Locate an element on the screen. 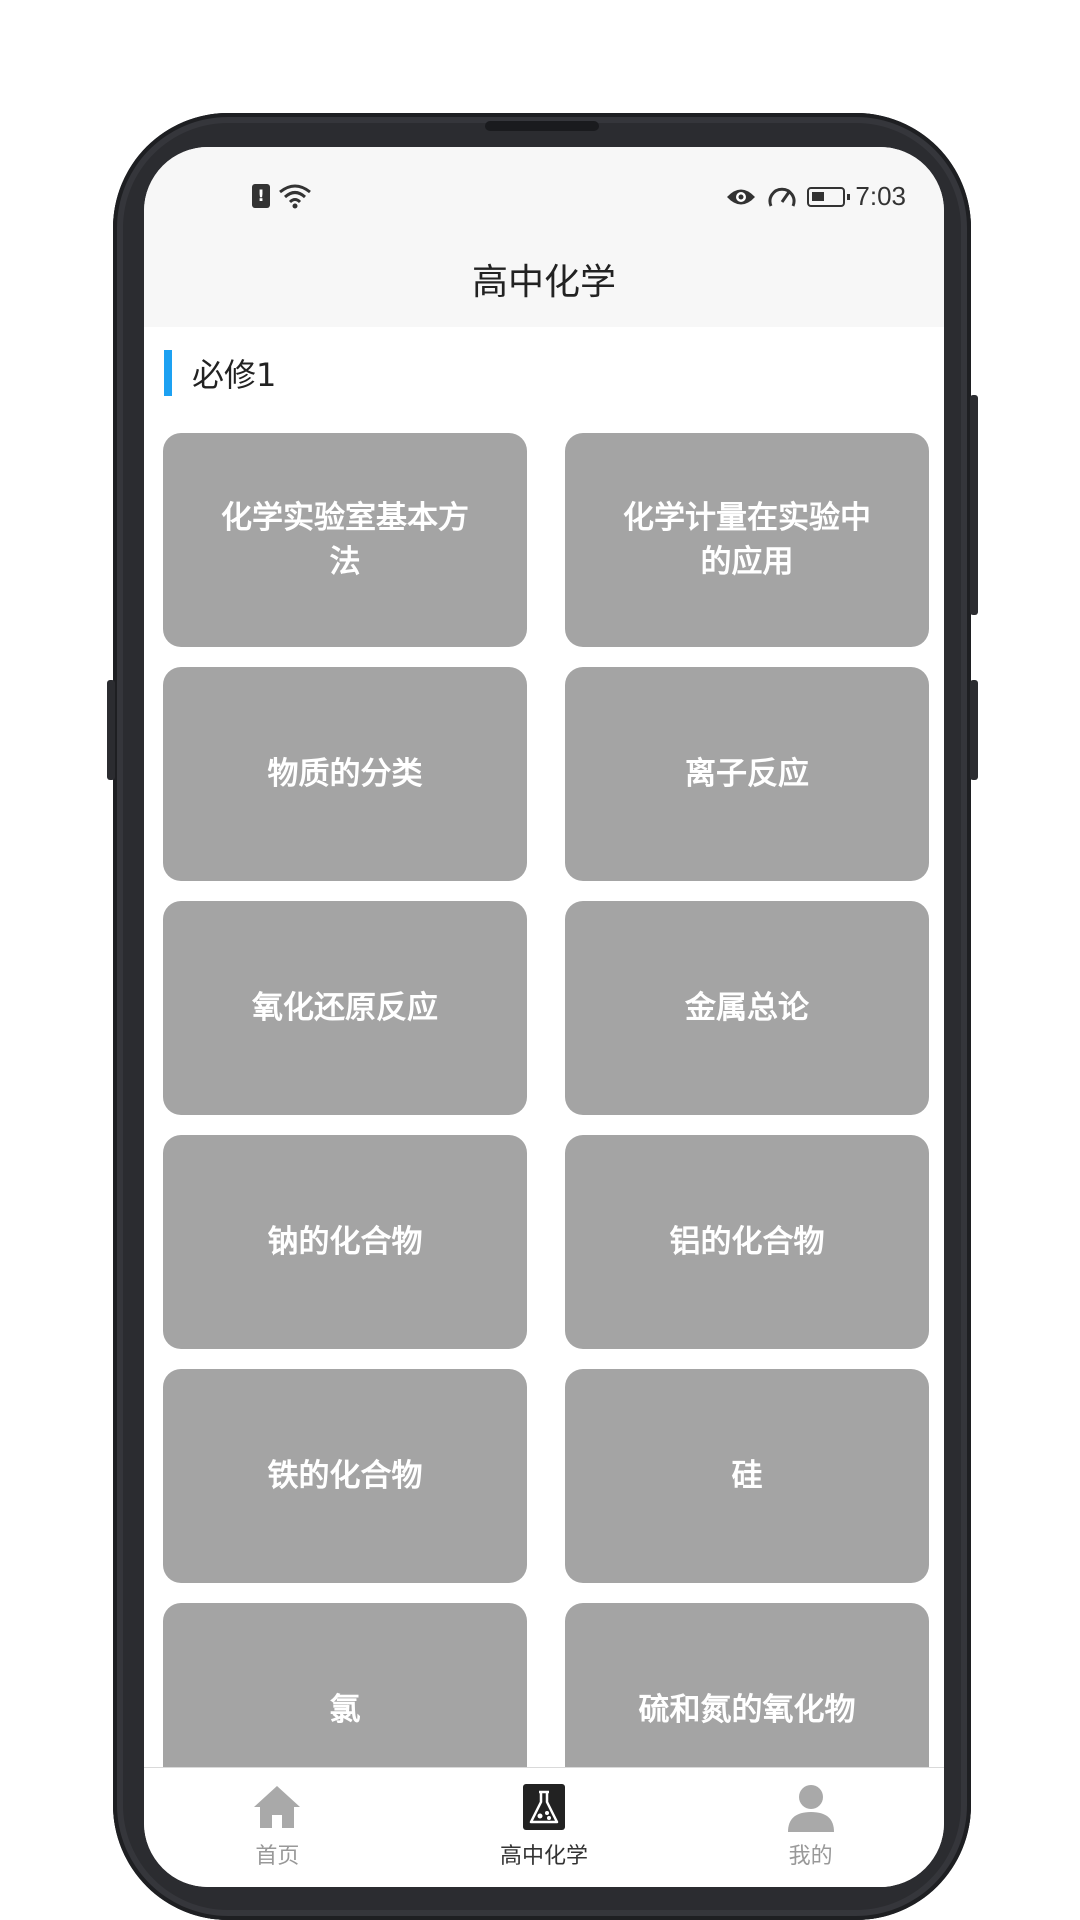  topic-card-classification: 物质的分类 is located at coordinates (345, 774).